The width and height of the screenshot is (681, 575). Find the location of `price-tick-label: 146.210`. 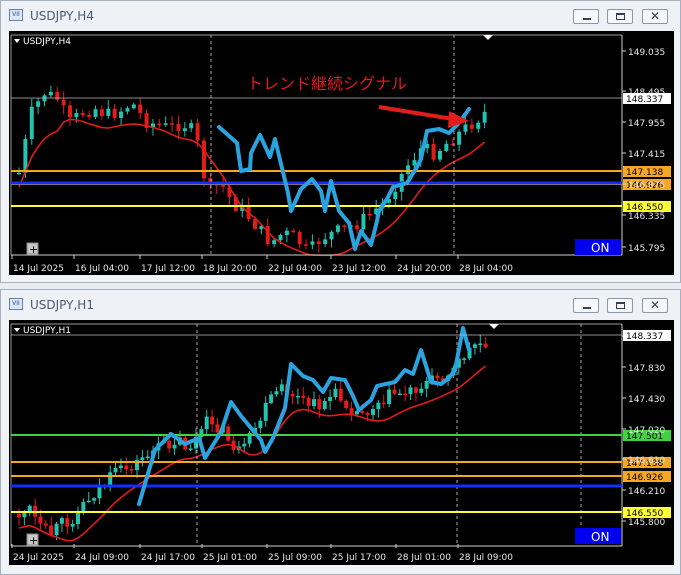

price-tick-label: 146.210 is located at coordinates (646, 492).